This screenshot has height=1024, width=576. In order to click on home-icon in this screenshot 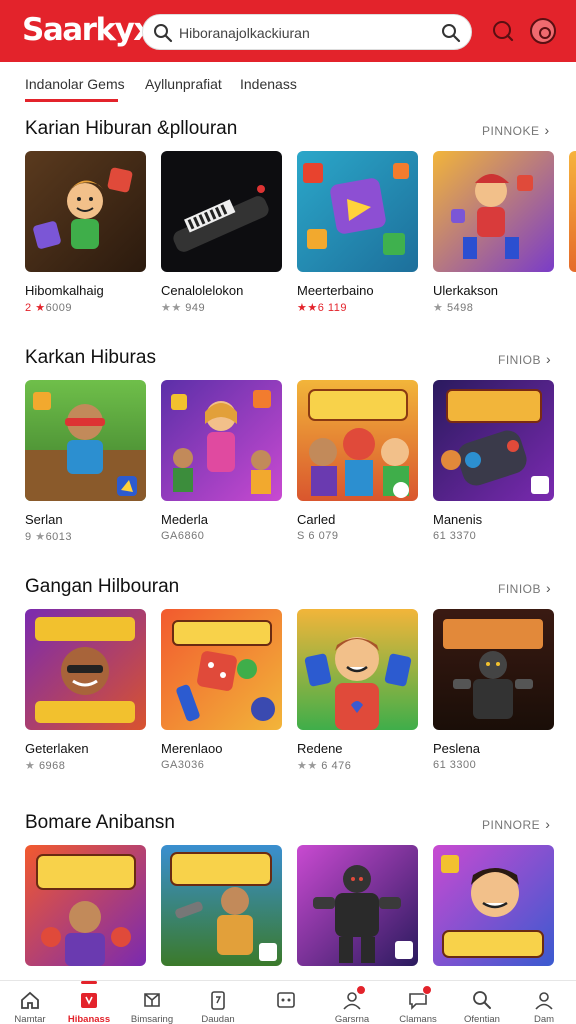, I will do `click(30, 1000)`.